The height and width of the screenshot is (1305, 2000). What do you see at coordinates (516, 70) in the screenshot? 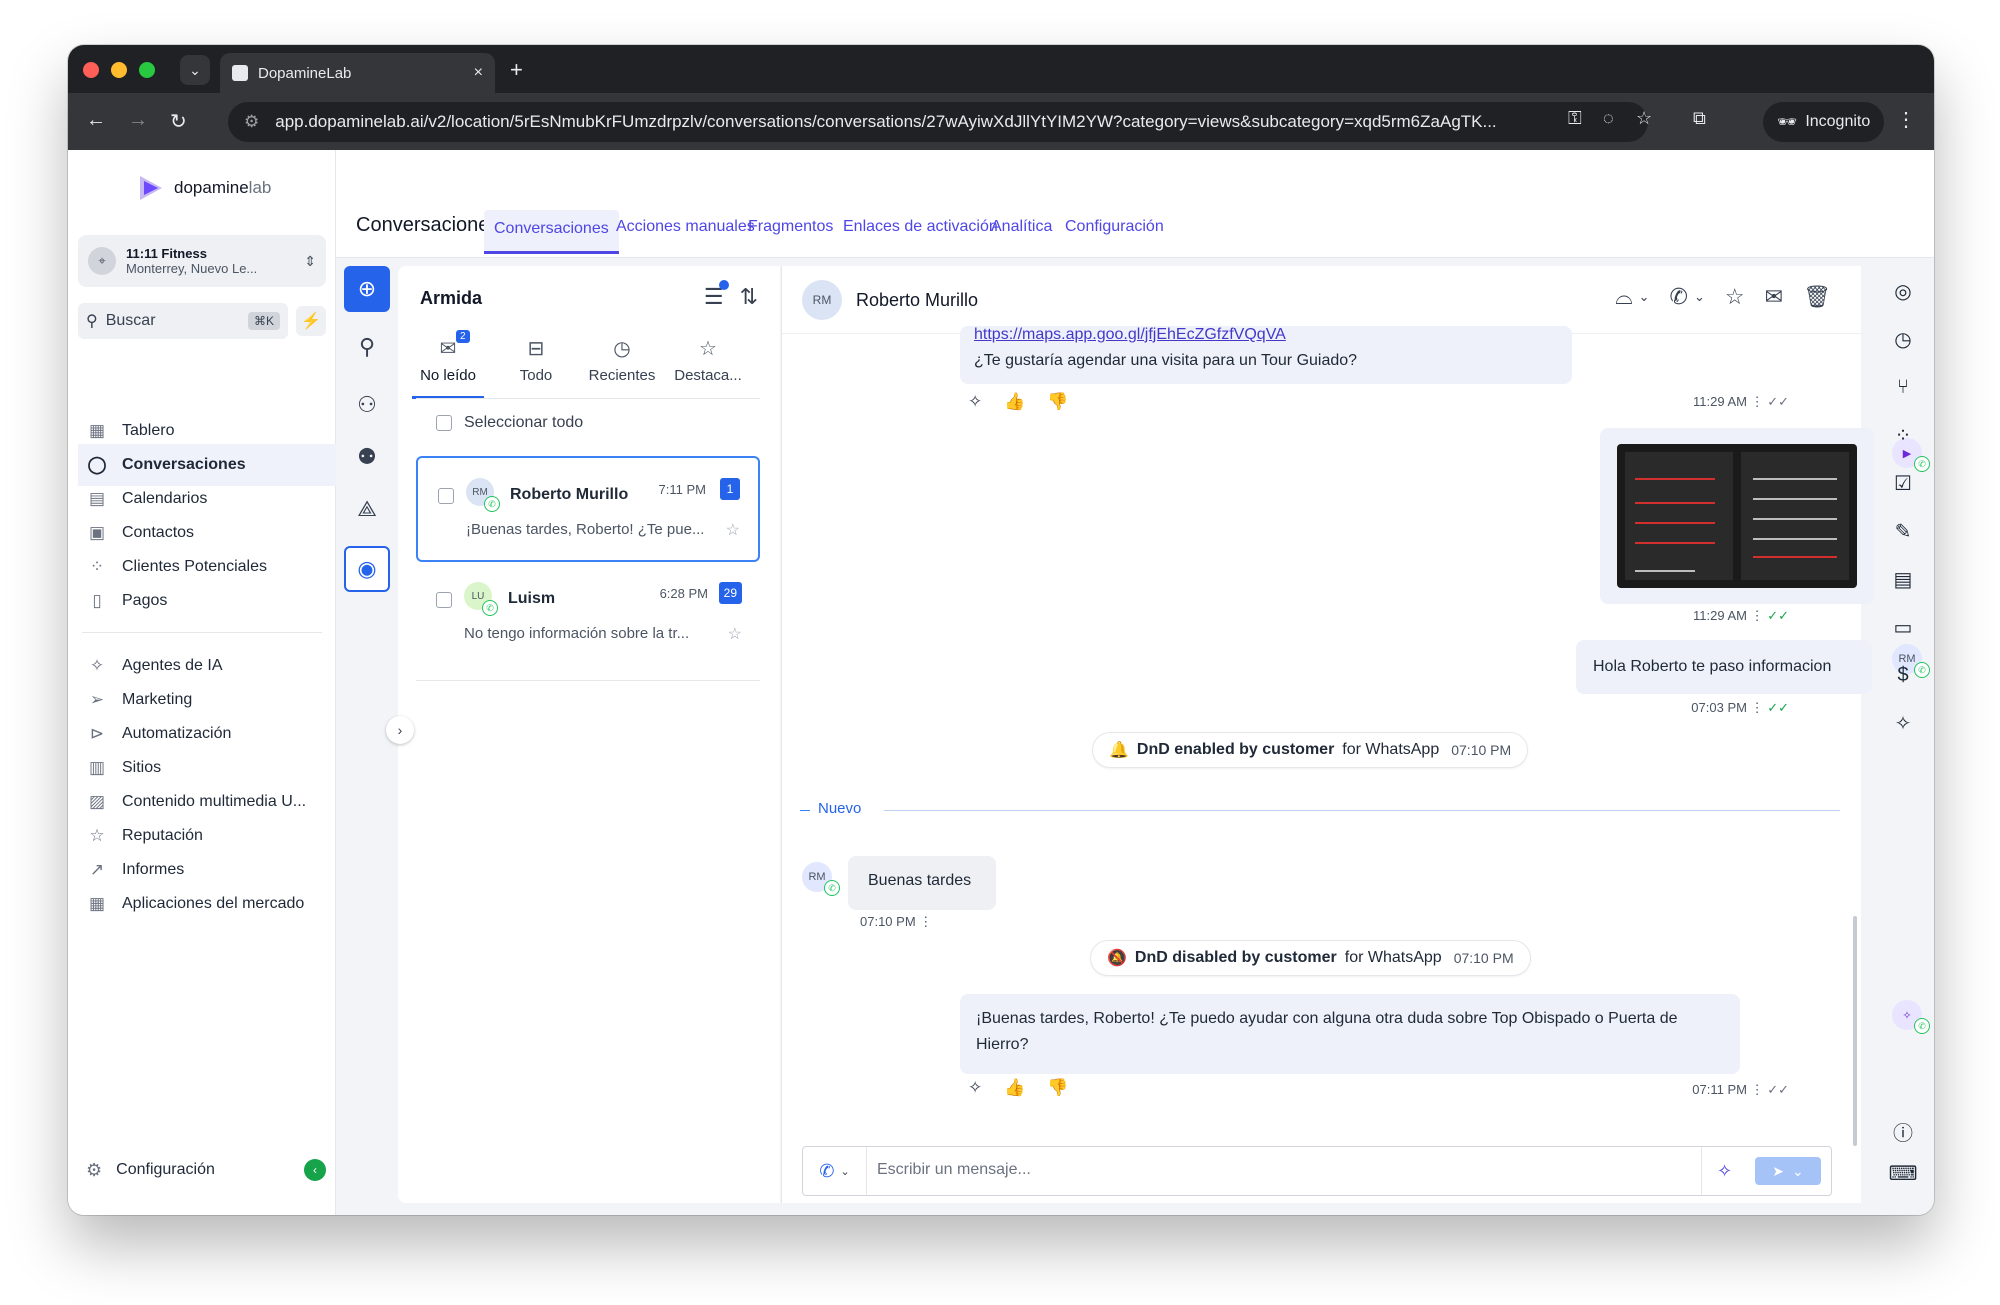
I see `new-tab-button: +` at bounding box center [516, 70].